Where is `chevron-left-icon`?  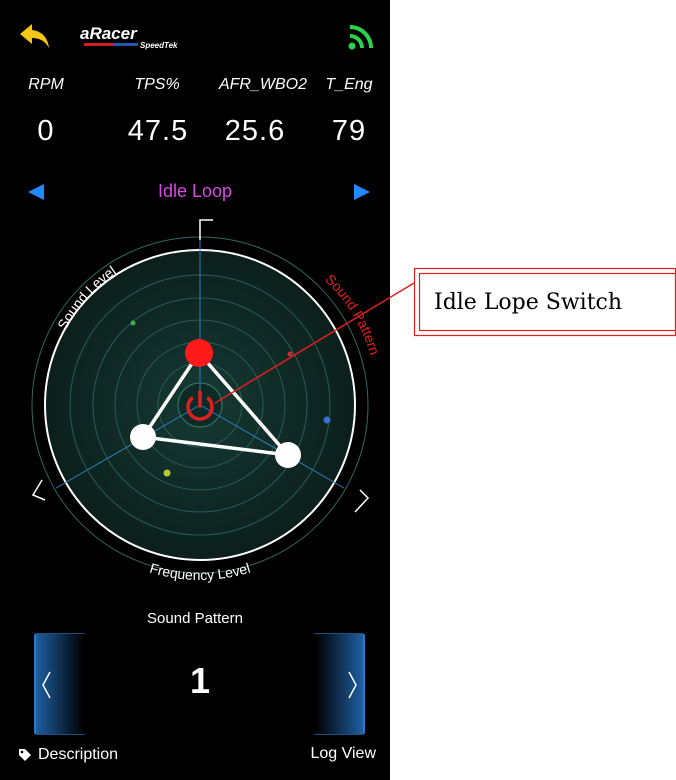
chevron-left-icon is located at coordinates (46, 685).